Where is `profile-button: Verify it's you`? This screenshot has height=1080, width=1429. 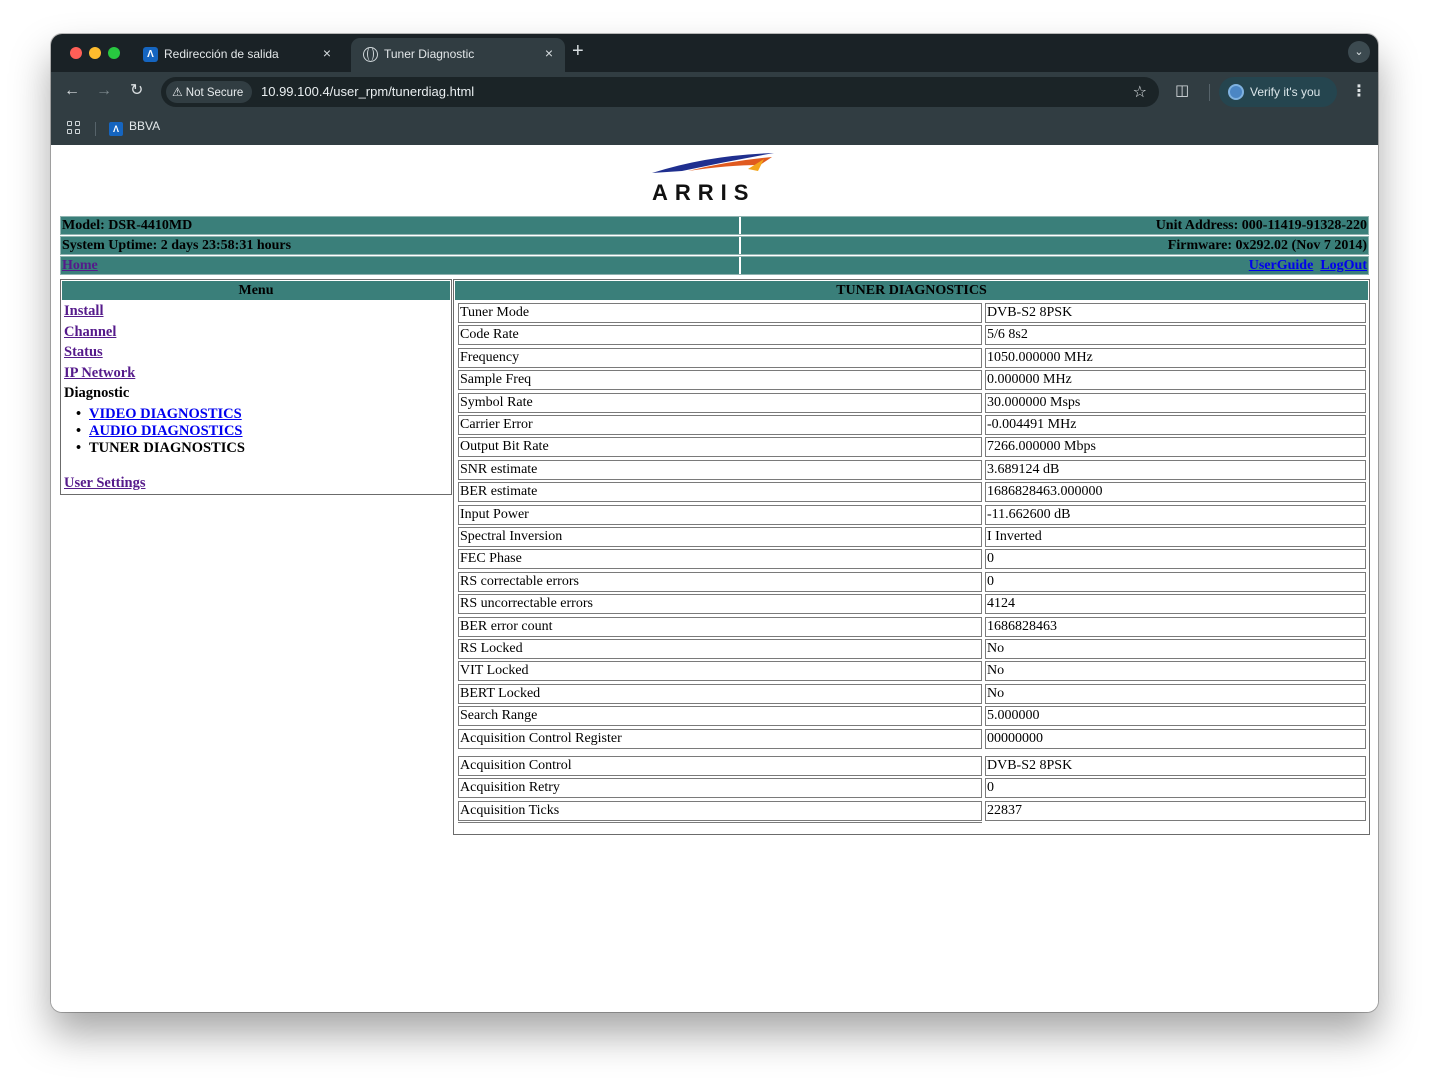 profile-button: Verify it's you is located at coordinates (1278, 92).